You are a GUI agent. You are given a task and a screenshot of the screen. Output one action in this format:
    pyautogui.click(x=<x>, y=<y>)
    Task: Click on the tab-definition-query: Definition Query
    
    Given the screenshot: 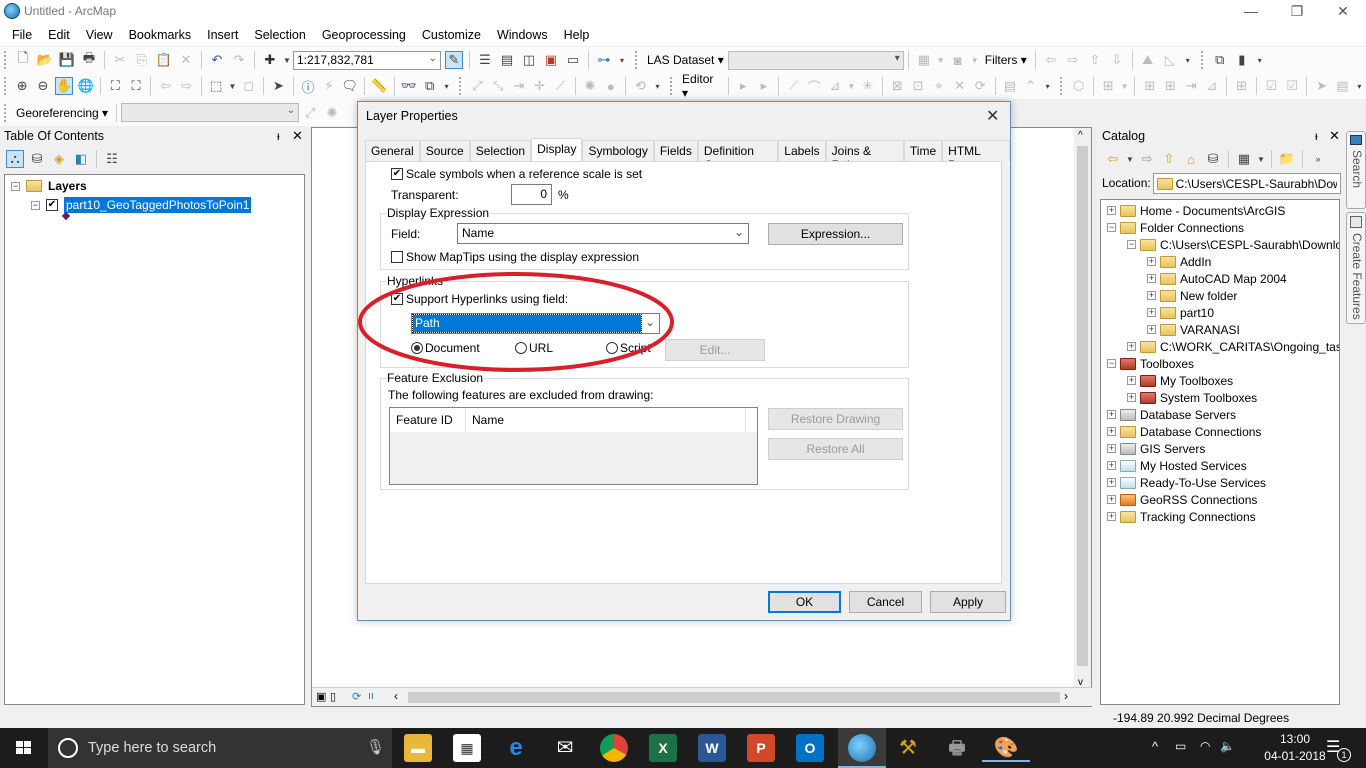 What is the action you would take?
    pyautogui.click(x=738, y=156)
    